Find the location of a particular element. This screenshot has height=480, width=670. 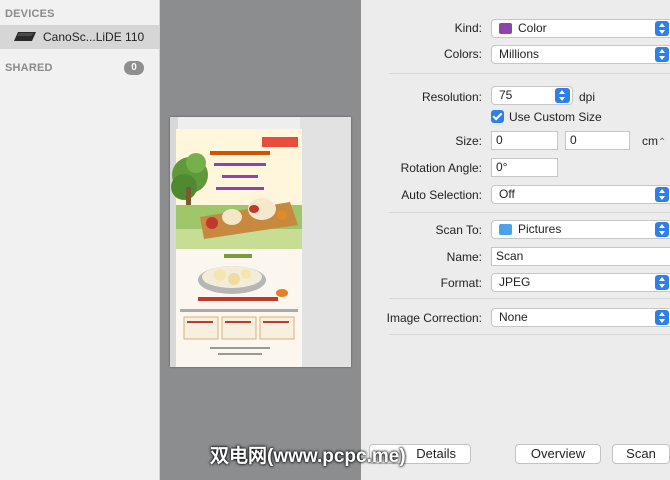

kind-value: Color is located at coordinates (532, 28).